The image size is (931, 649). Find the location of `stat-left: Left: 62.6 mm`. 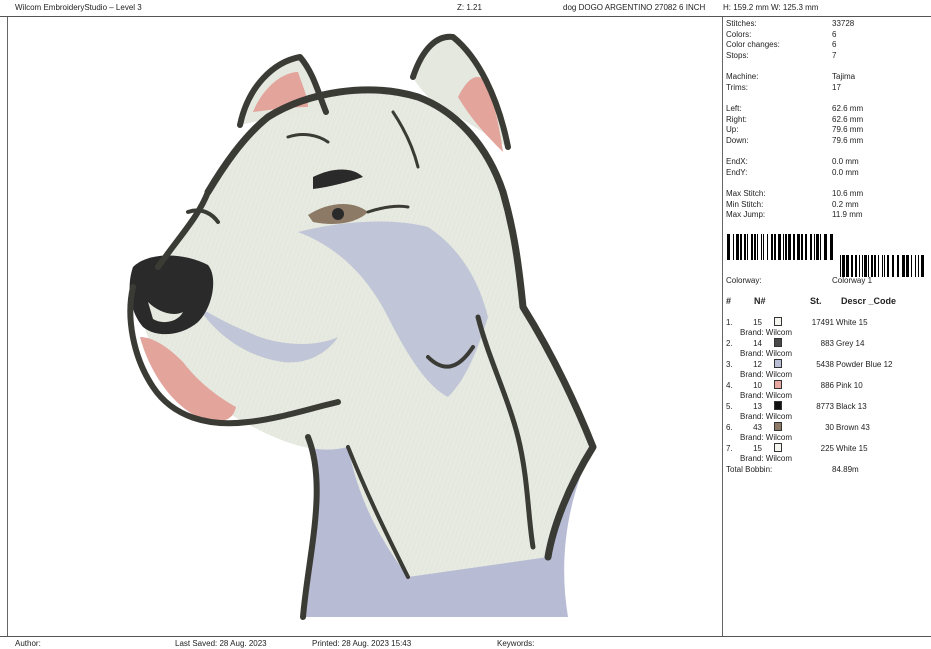

stat-left: Left: 62.6 mm is located at coordinates (795, 108).